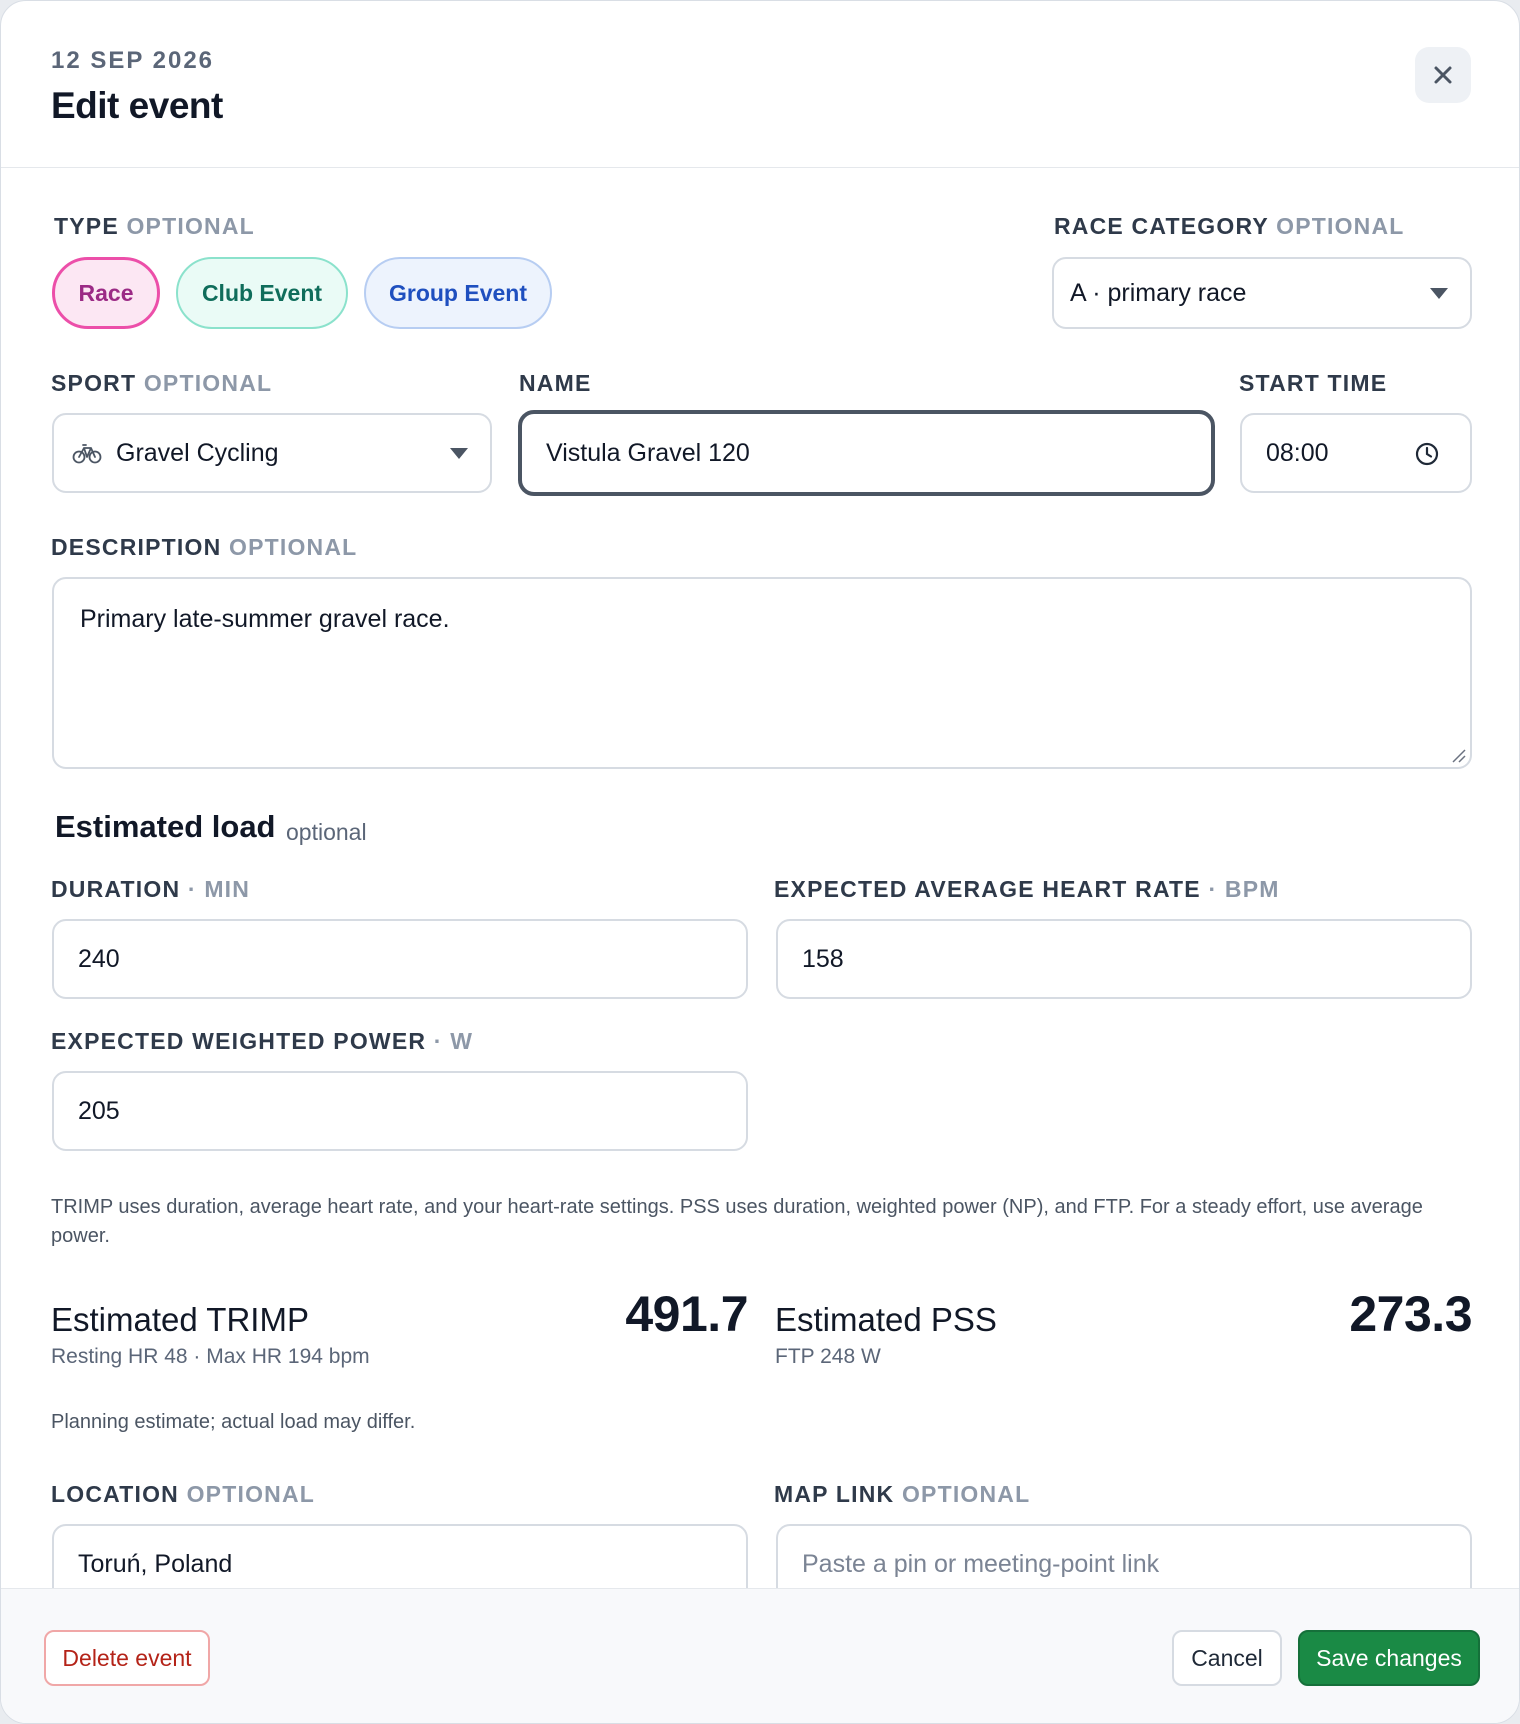 The image size is (1520, 1724). Describe the element at coordinates (1227, 1658) in the screenshot. I see `cancel-button: Cancel` at that location.